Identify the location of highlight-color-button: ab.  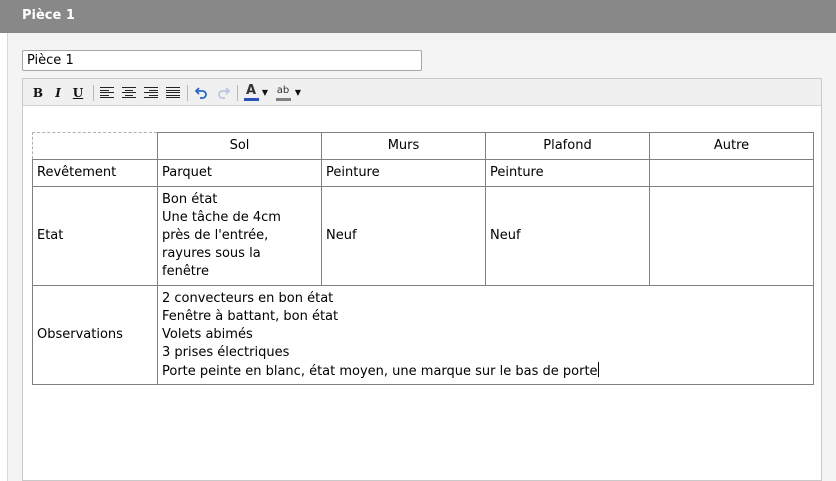
(283, 92).